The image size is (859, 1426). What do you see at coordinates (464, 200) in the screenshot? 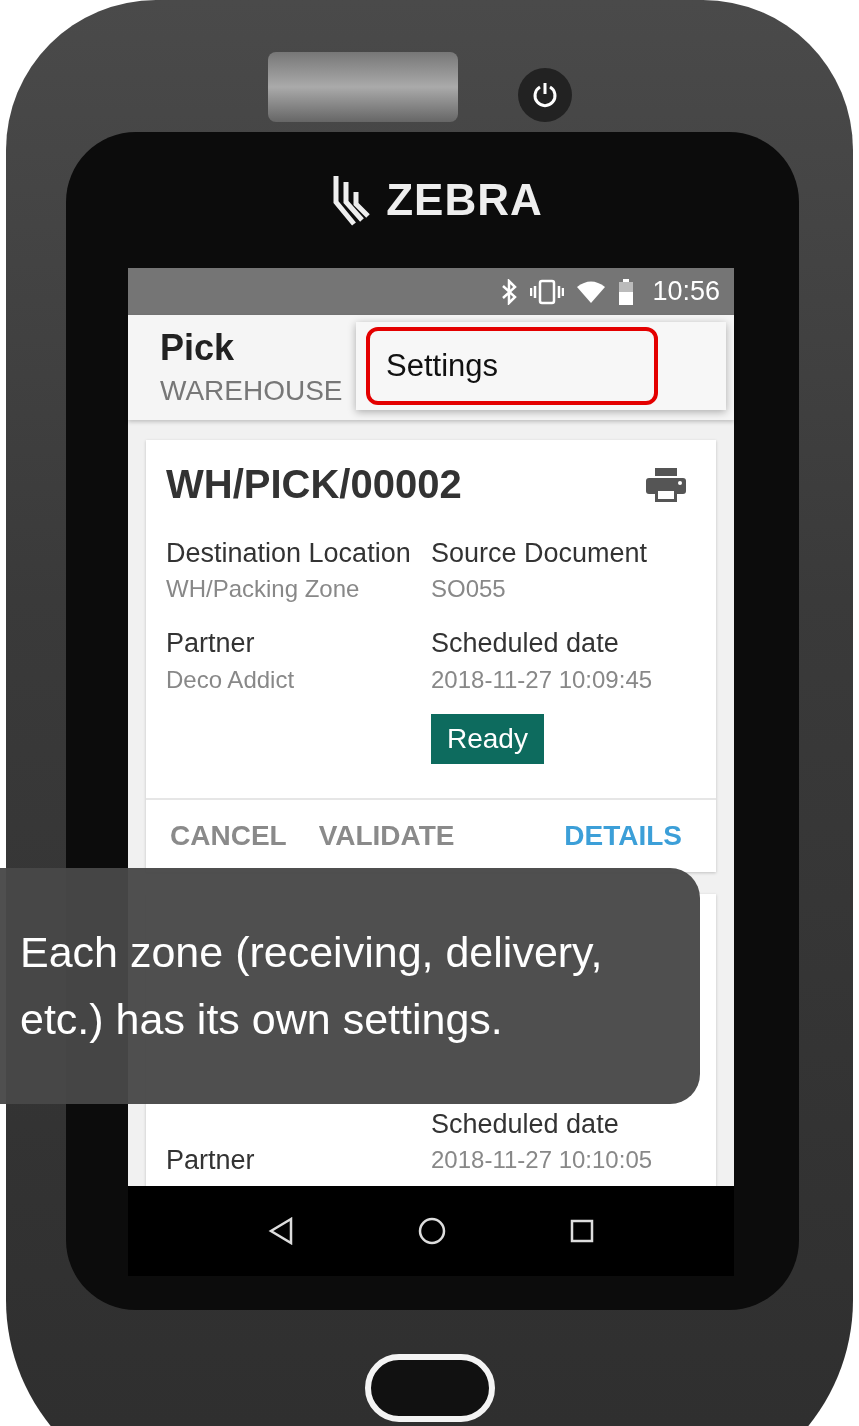
I see `brand-logo-text: ZEBRA` at bounding box center [464, 200].